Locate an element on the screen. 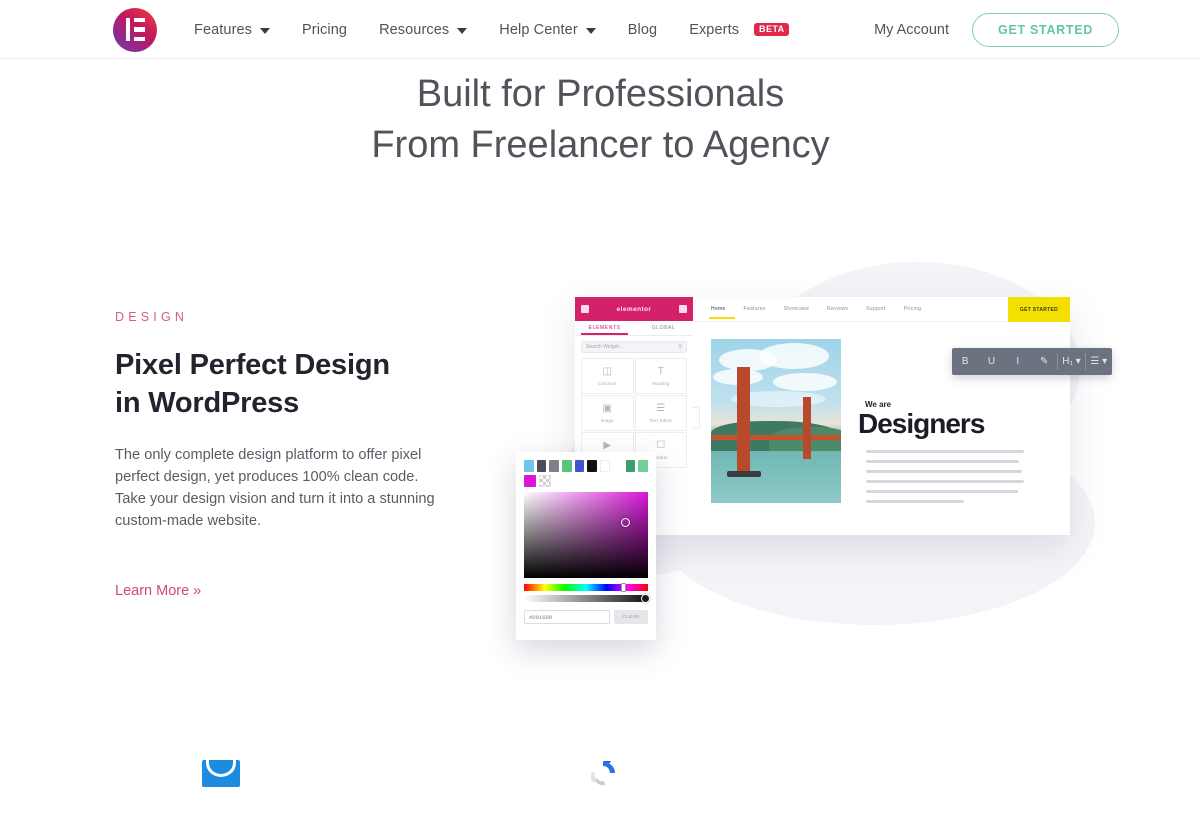  swatch-spacer is located at coordinates (618, 466).